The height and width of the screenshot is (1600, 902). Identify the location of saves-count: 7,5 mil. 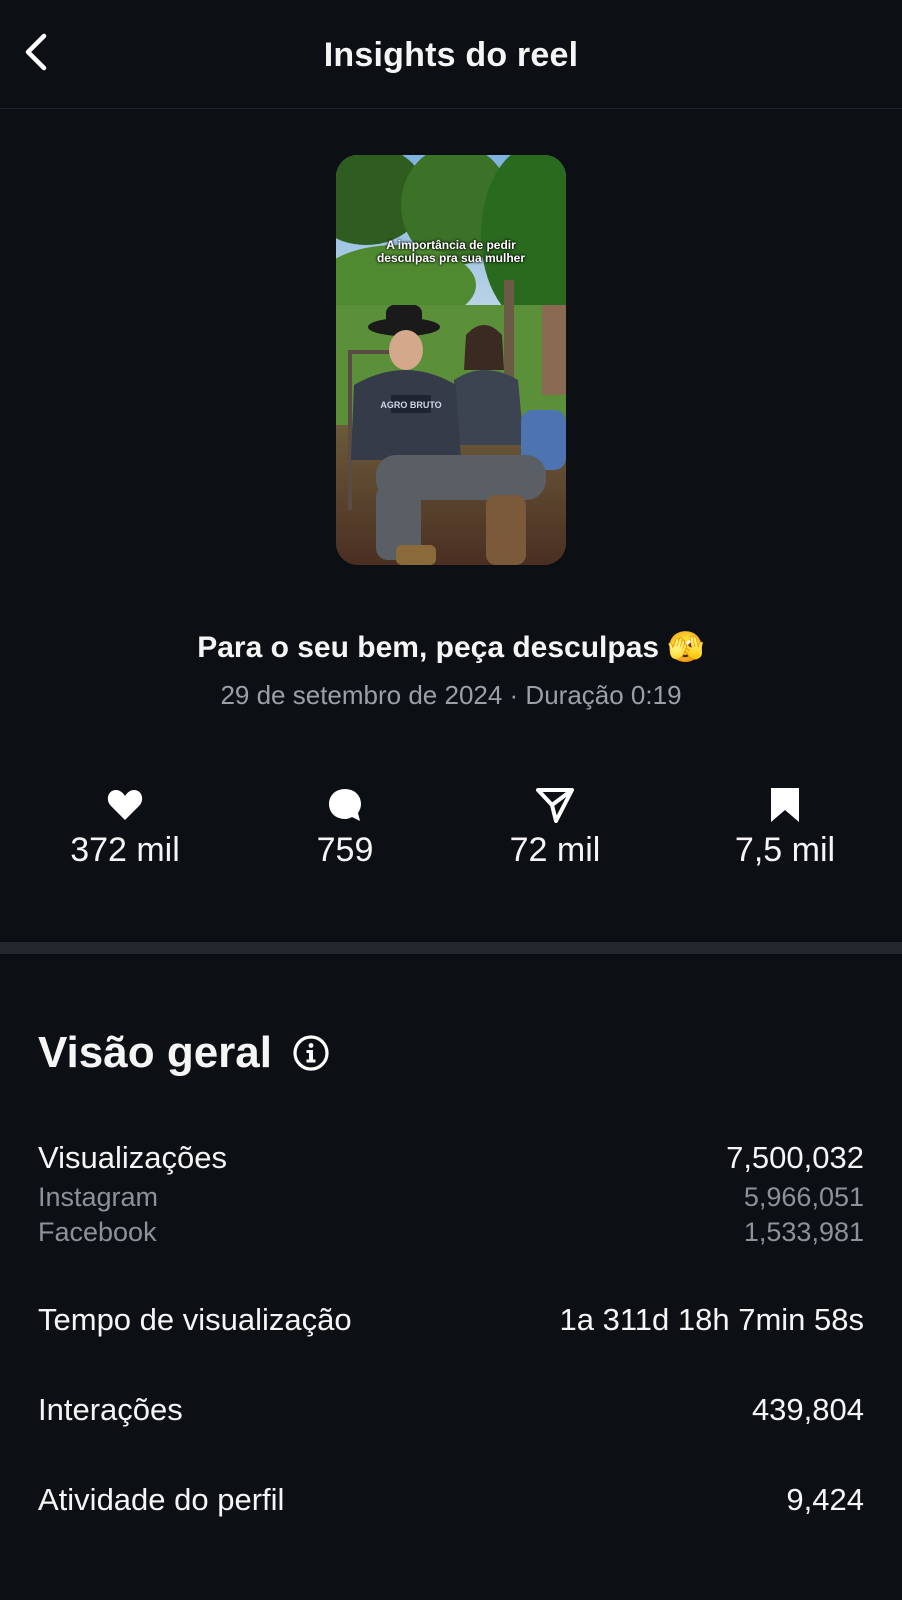
(785, 850).